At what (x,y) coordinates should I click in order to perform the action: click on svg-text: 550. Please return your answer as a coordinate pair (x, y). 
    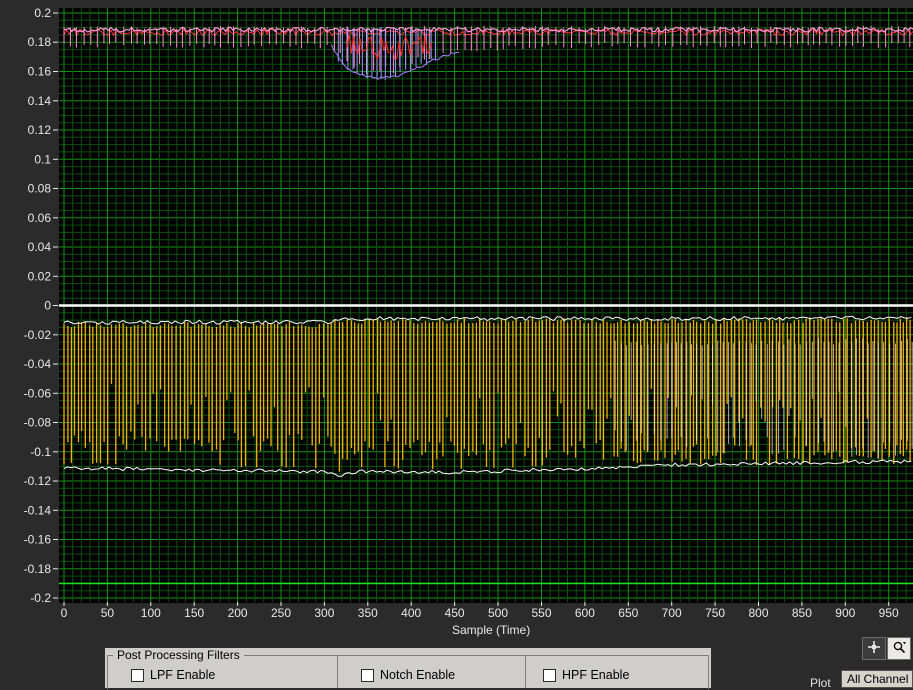
    Looking at the image, I should click on (541, 613).